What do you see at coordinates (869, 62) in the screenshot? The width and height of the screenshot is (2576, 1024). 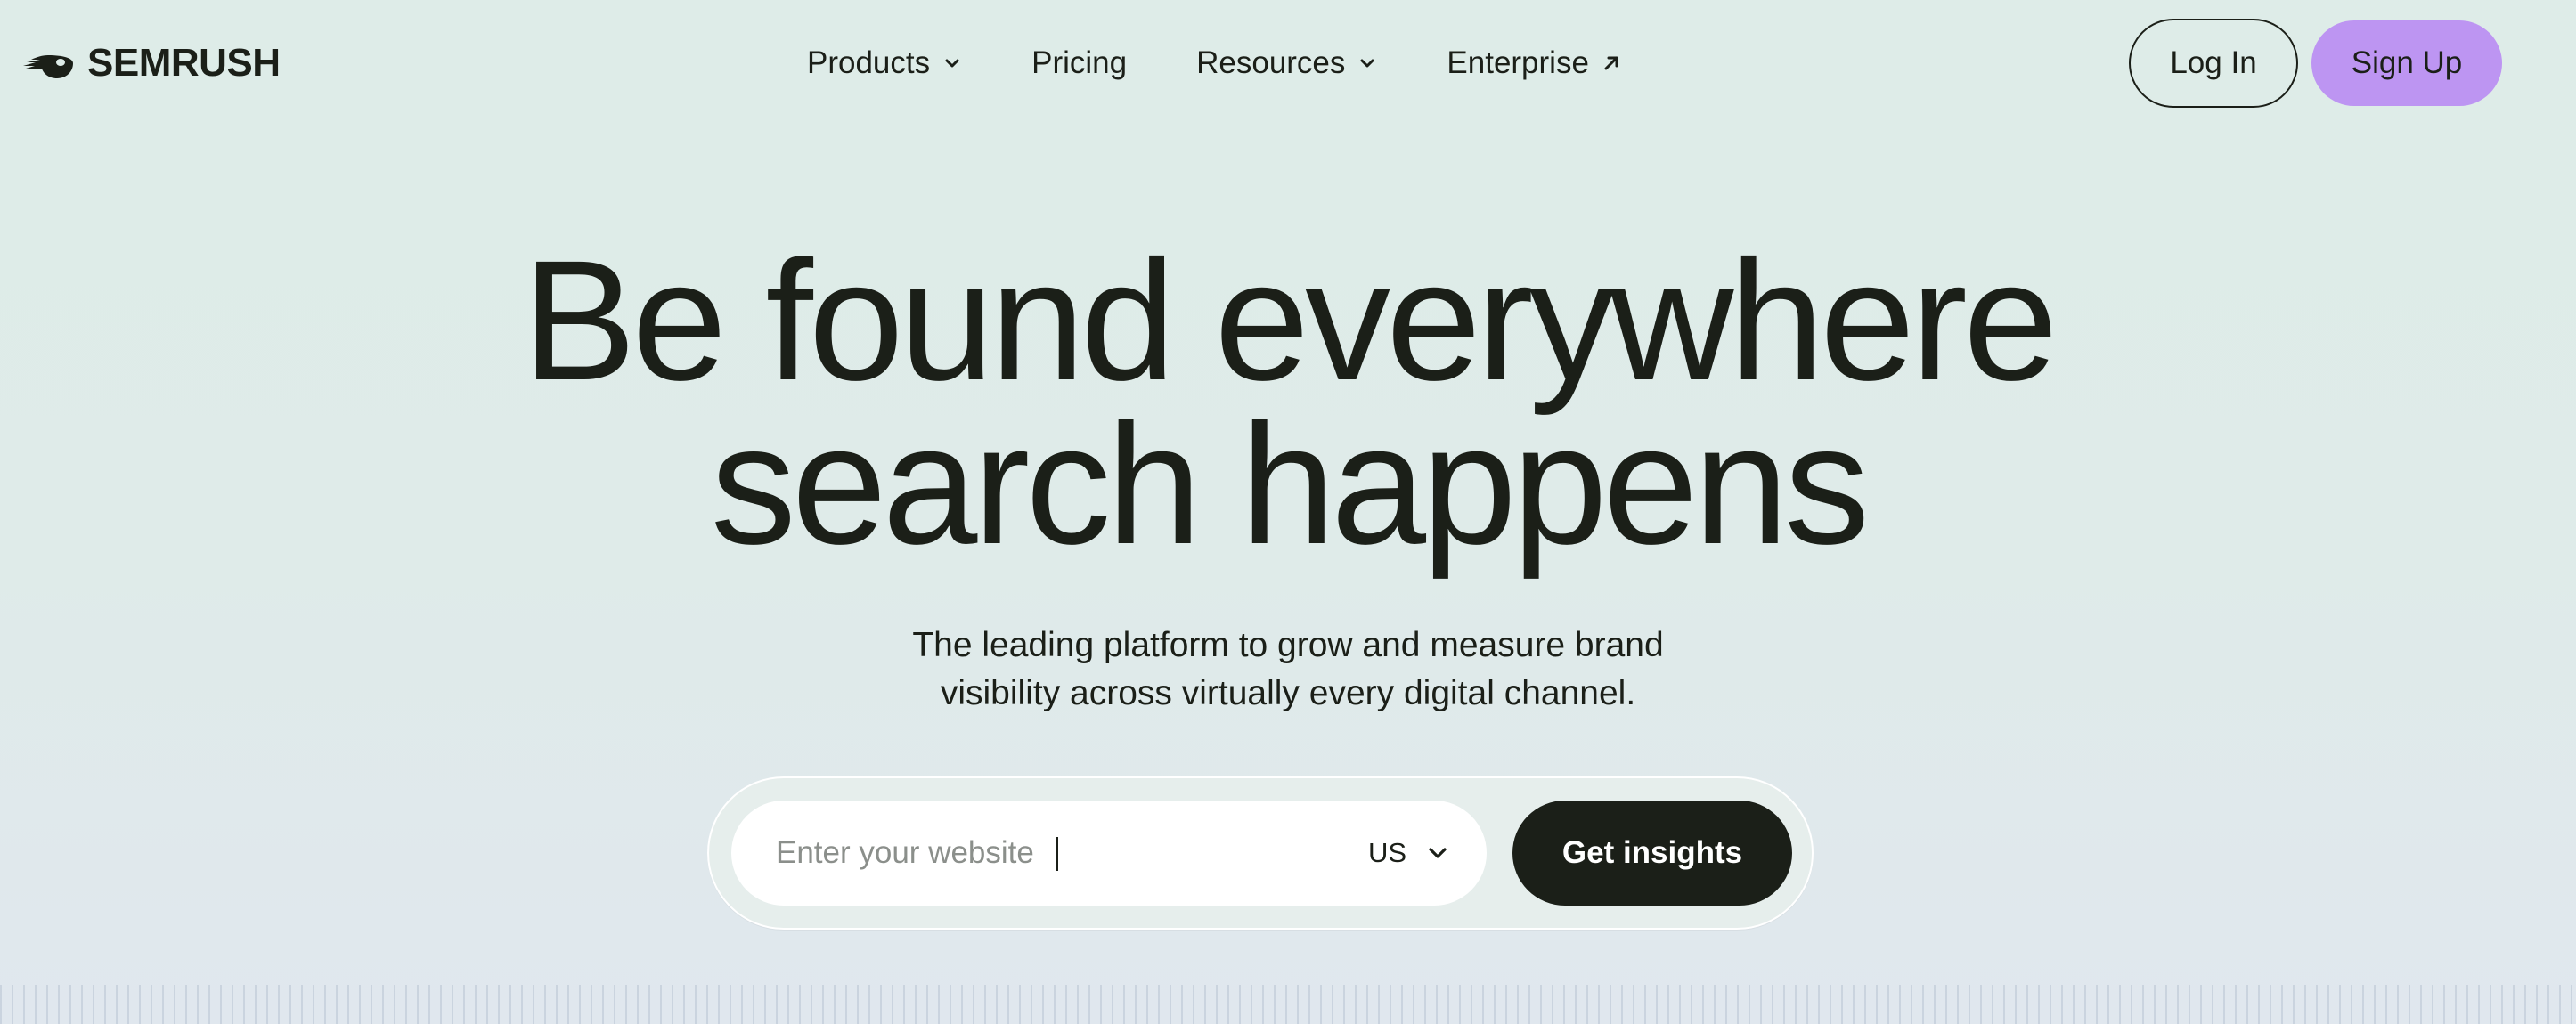 I see `nav-products-label: Products` at bounding box center [869, 62].